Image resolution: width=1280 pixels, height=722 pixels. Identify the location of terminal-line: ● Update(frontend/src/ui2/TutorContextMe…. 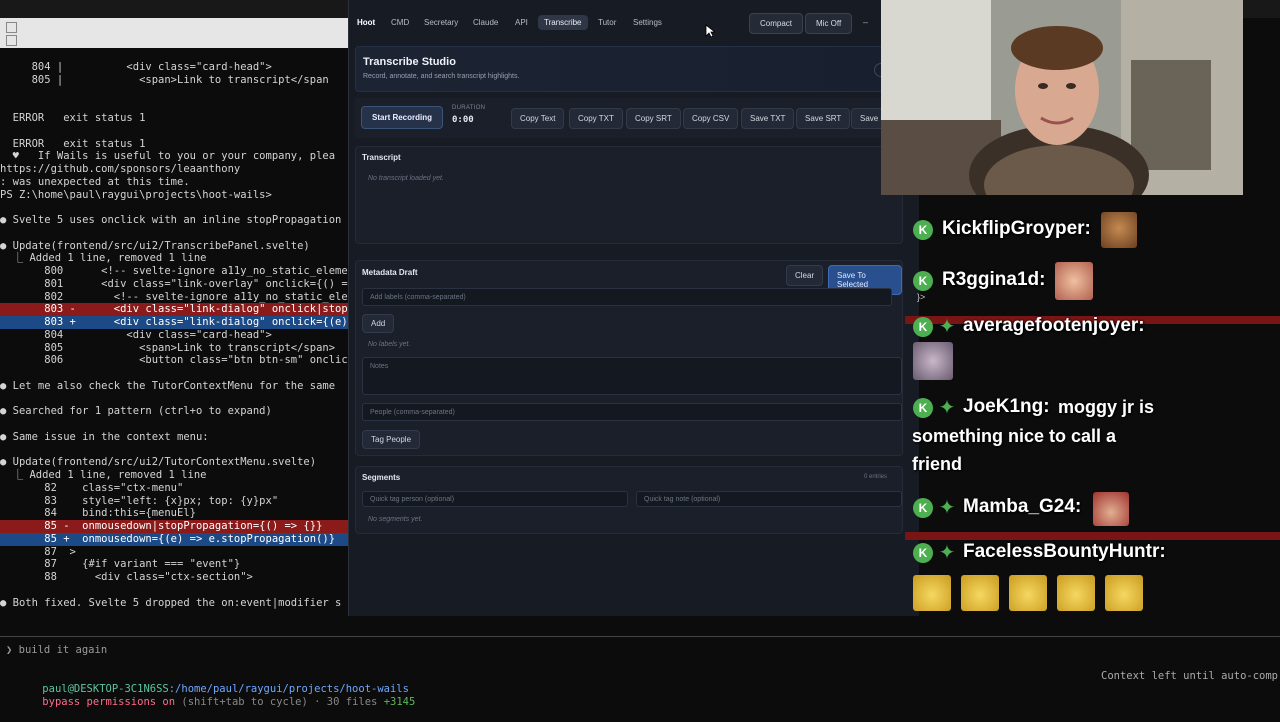
(158, 462).